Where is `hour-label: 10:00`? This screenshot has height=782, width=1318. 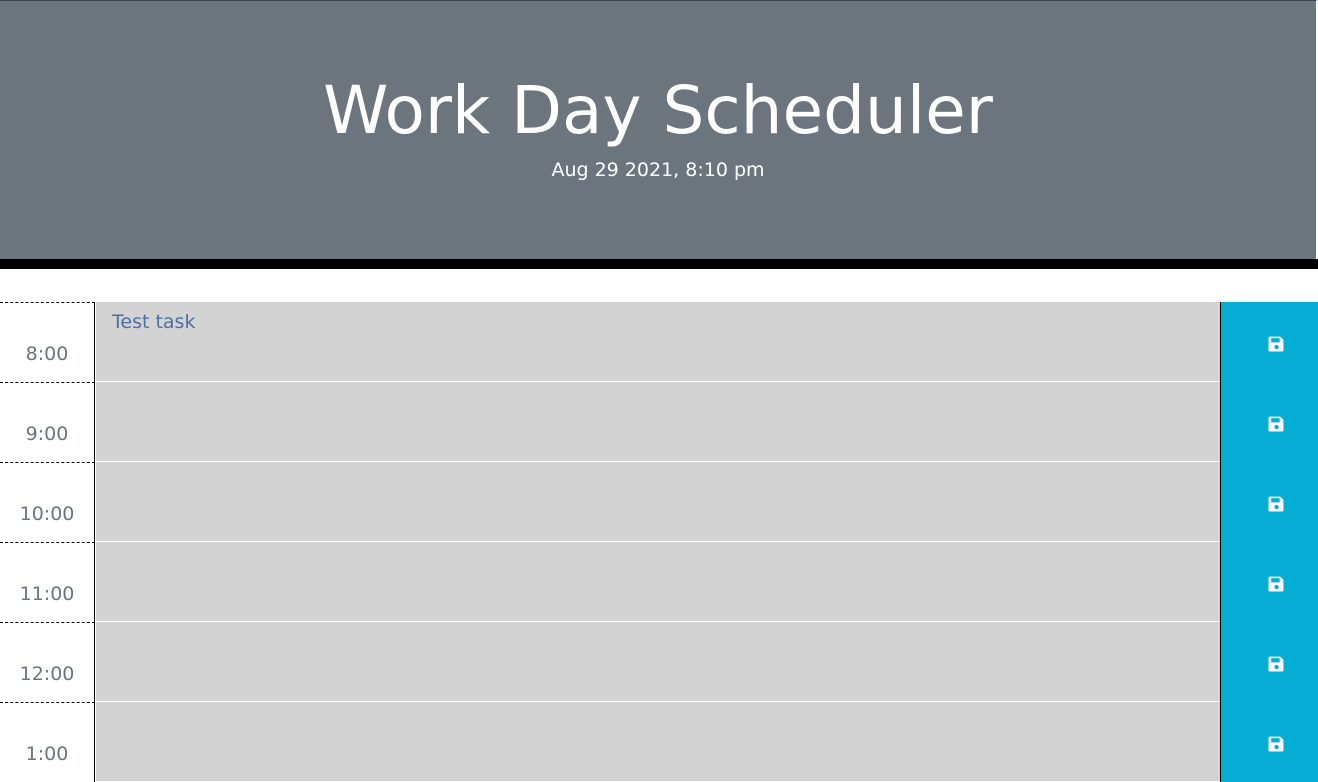 hour-label: 10:00 is located at coordinates (47, 502).